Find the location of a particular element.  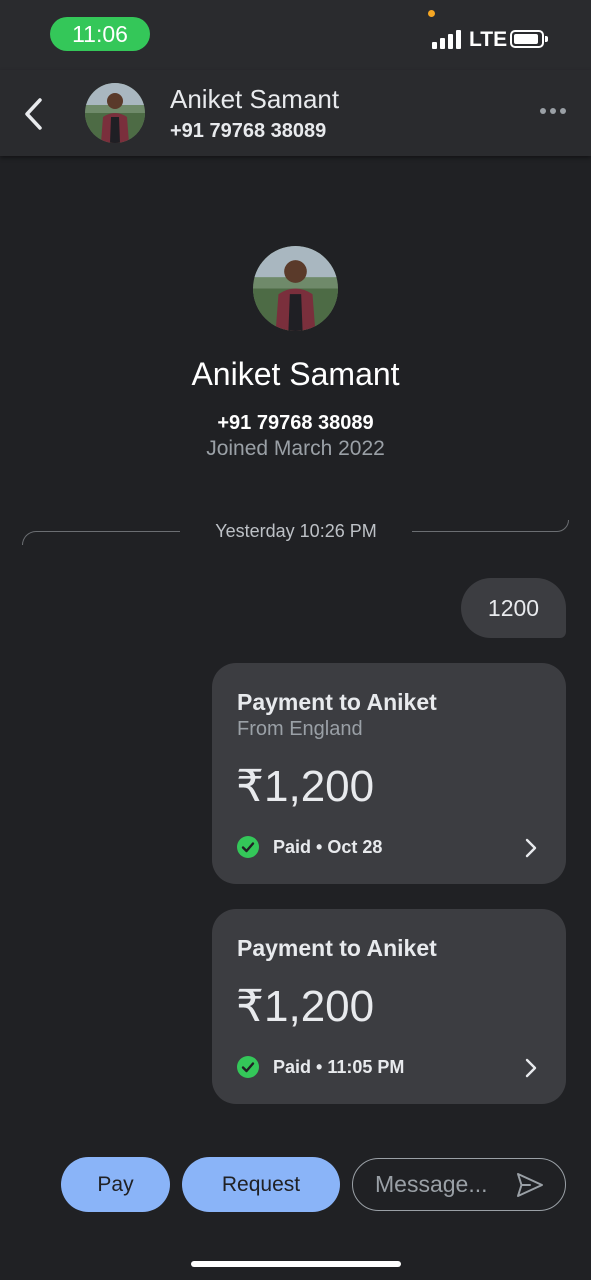

timestamp-divider: Yesterday 10:26 PM is located at coordinates (296, 531).